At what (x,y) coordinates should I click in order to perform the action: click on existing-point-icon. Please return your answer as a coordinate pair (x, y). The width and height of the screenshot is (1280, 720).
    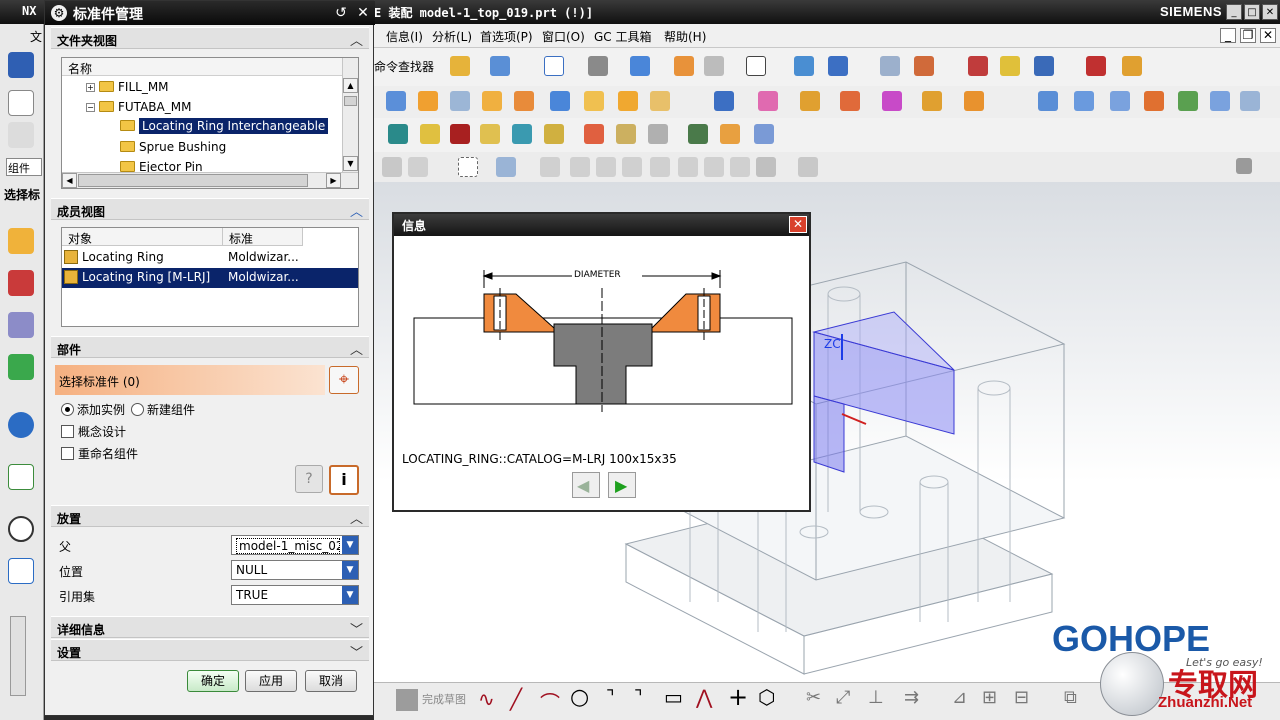
    Looking at the image, I should click on (740, 167).